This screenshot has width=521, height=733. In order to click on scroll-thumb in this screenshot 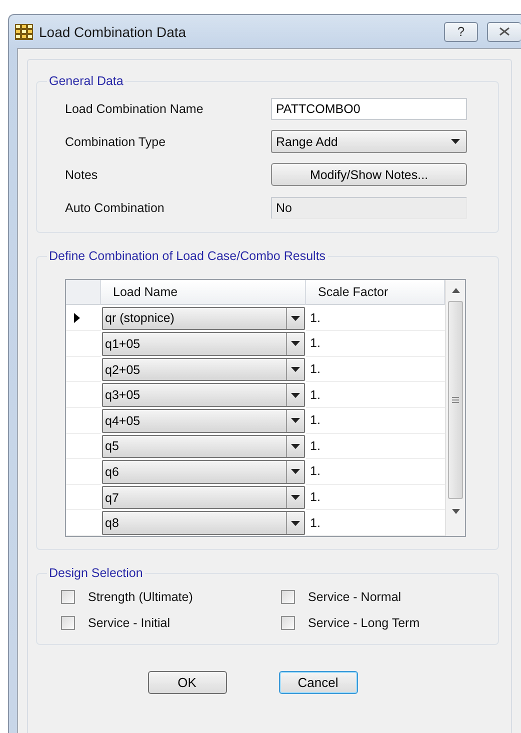, I will do `click(455, 400)`.